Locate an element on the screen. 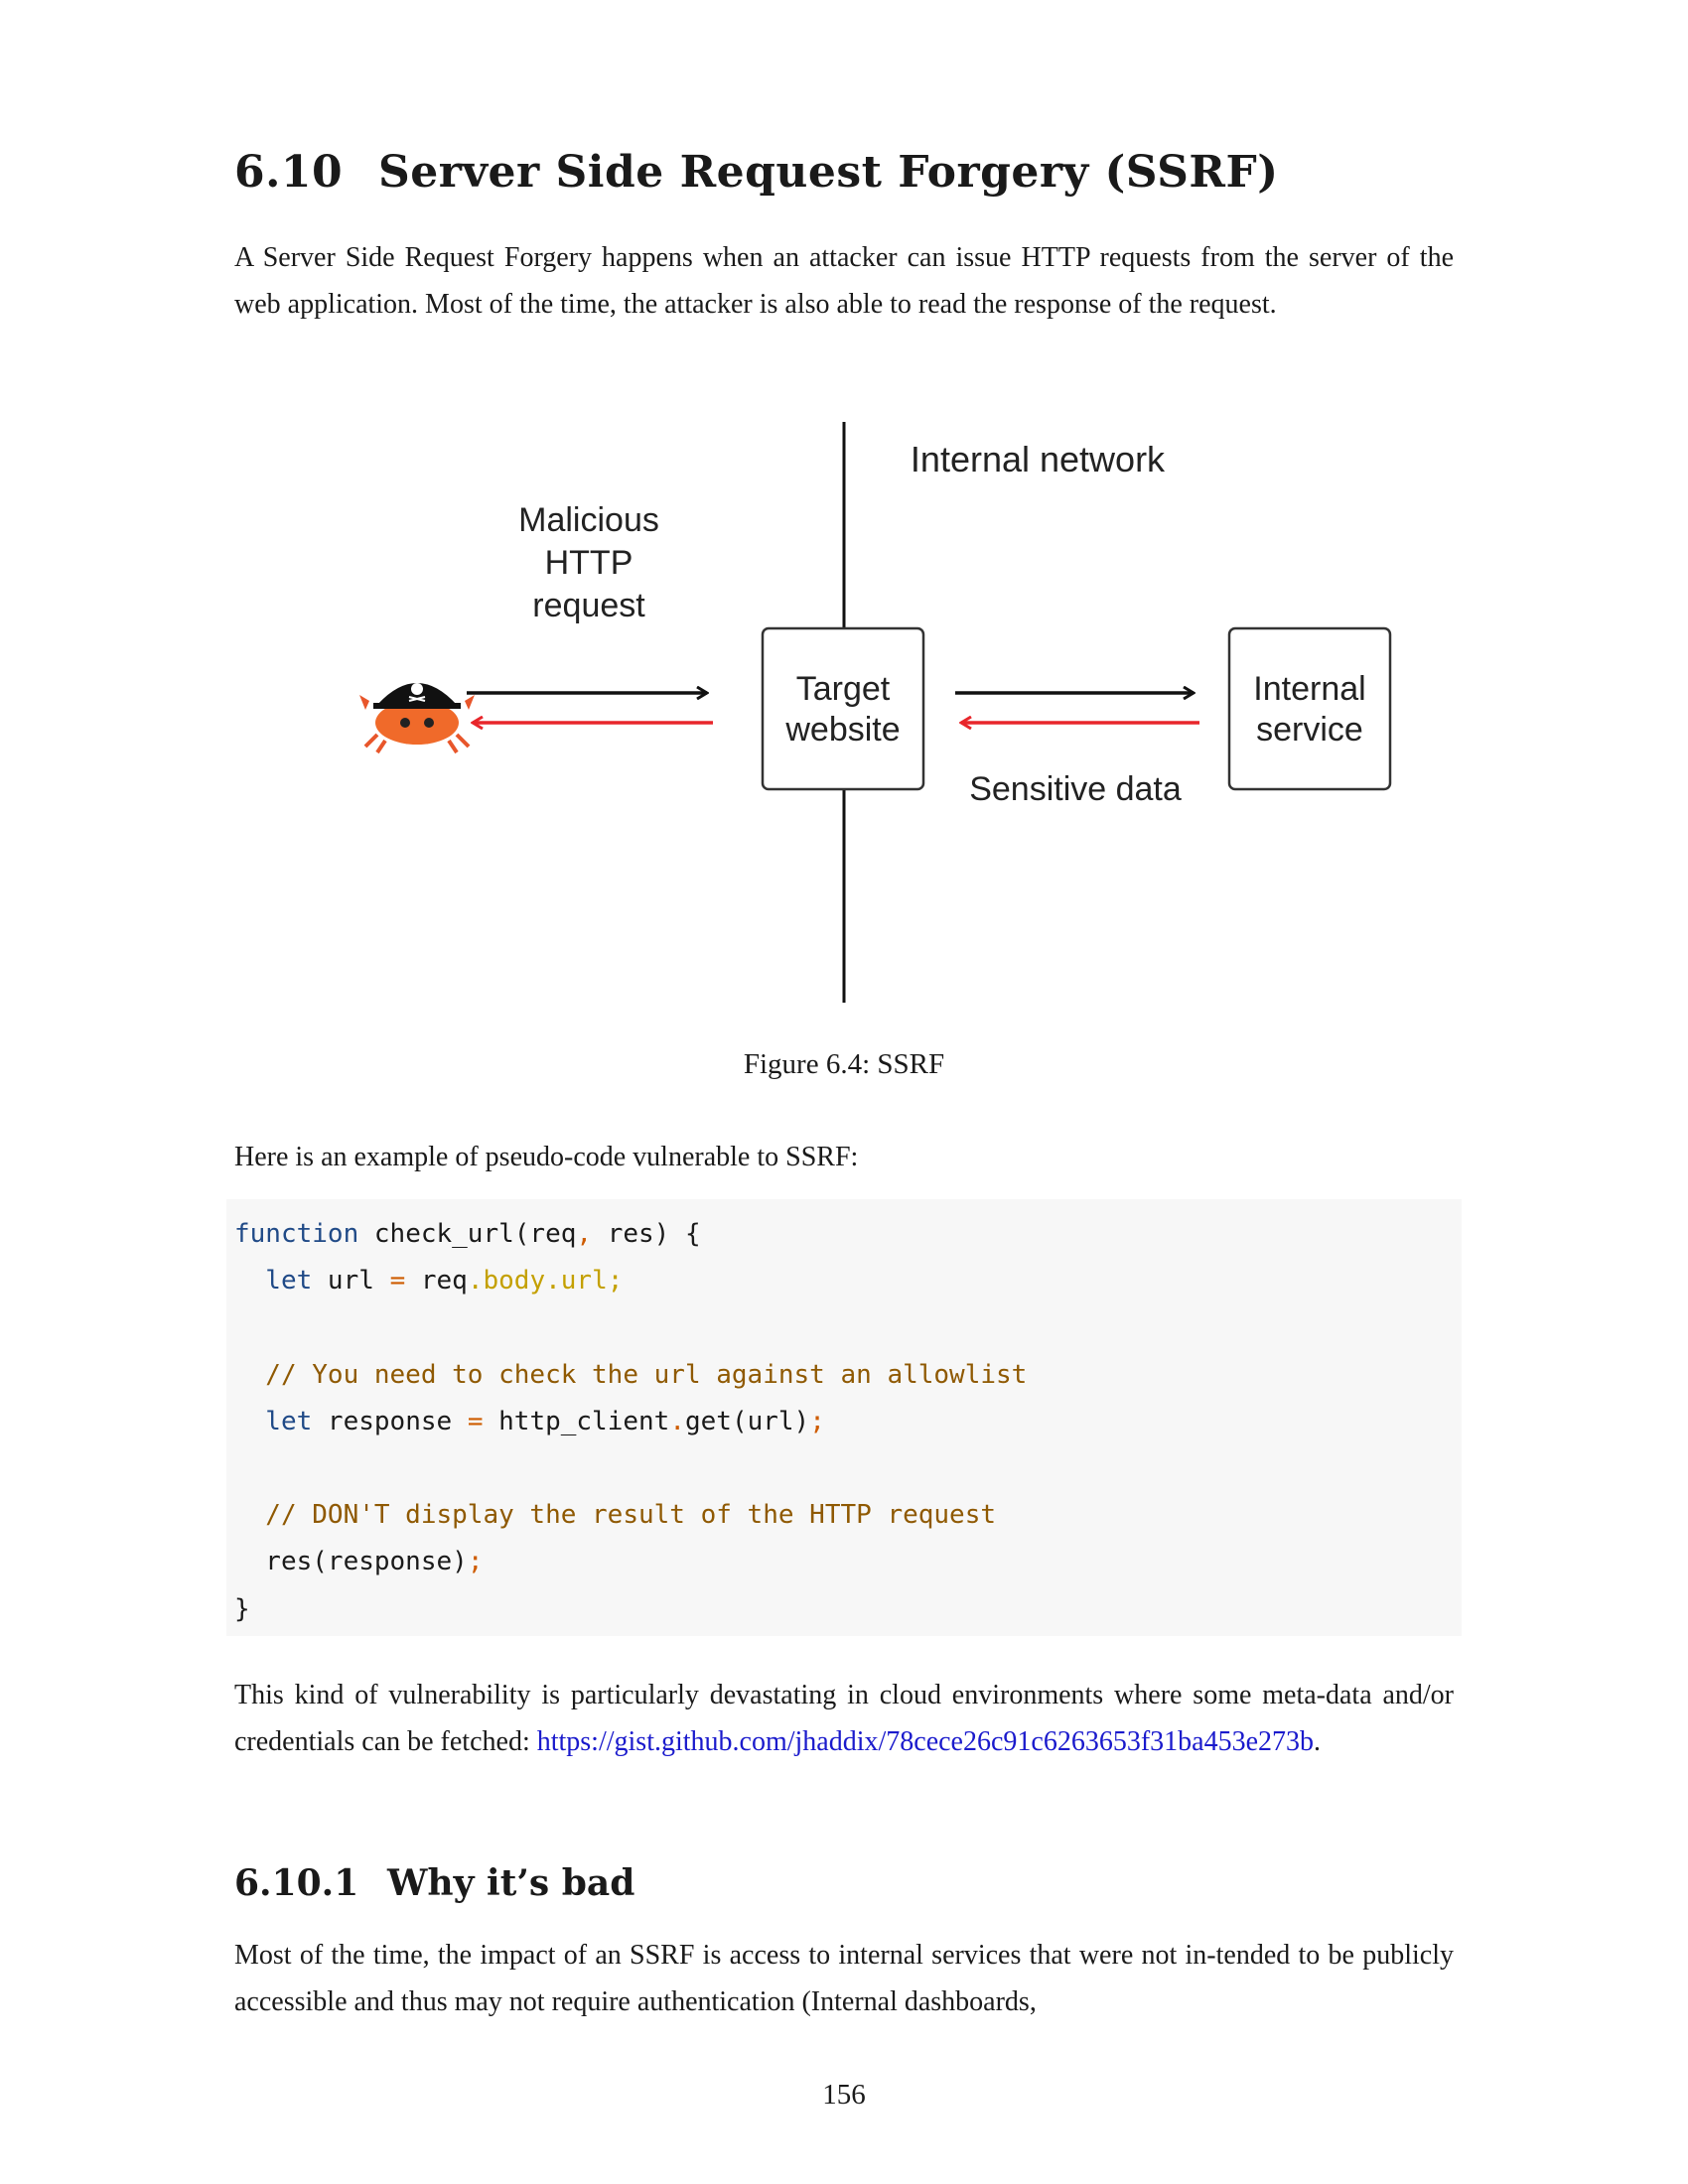 This screenshot has height=2184, width=1688. code-text: req is located at coordinates (436, 1281).